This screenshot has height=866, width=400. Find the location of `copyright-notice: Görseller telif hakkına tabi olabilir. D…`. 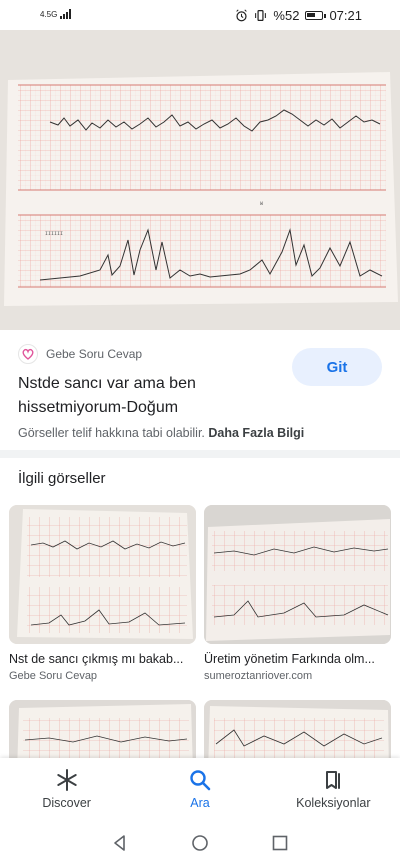

copyright-notice: Görseller telif hakkına tabi olabilir. D… is located at coordinates (161, 433).